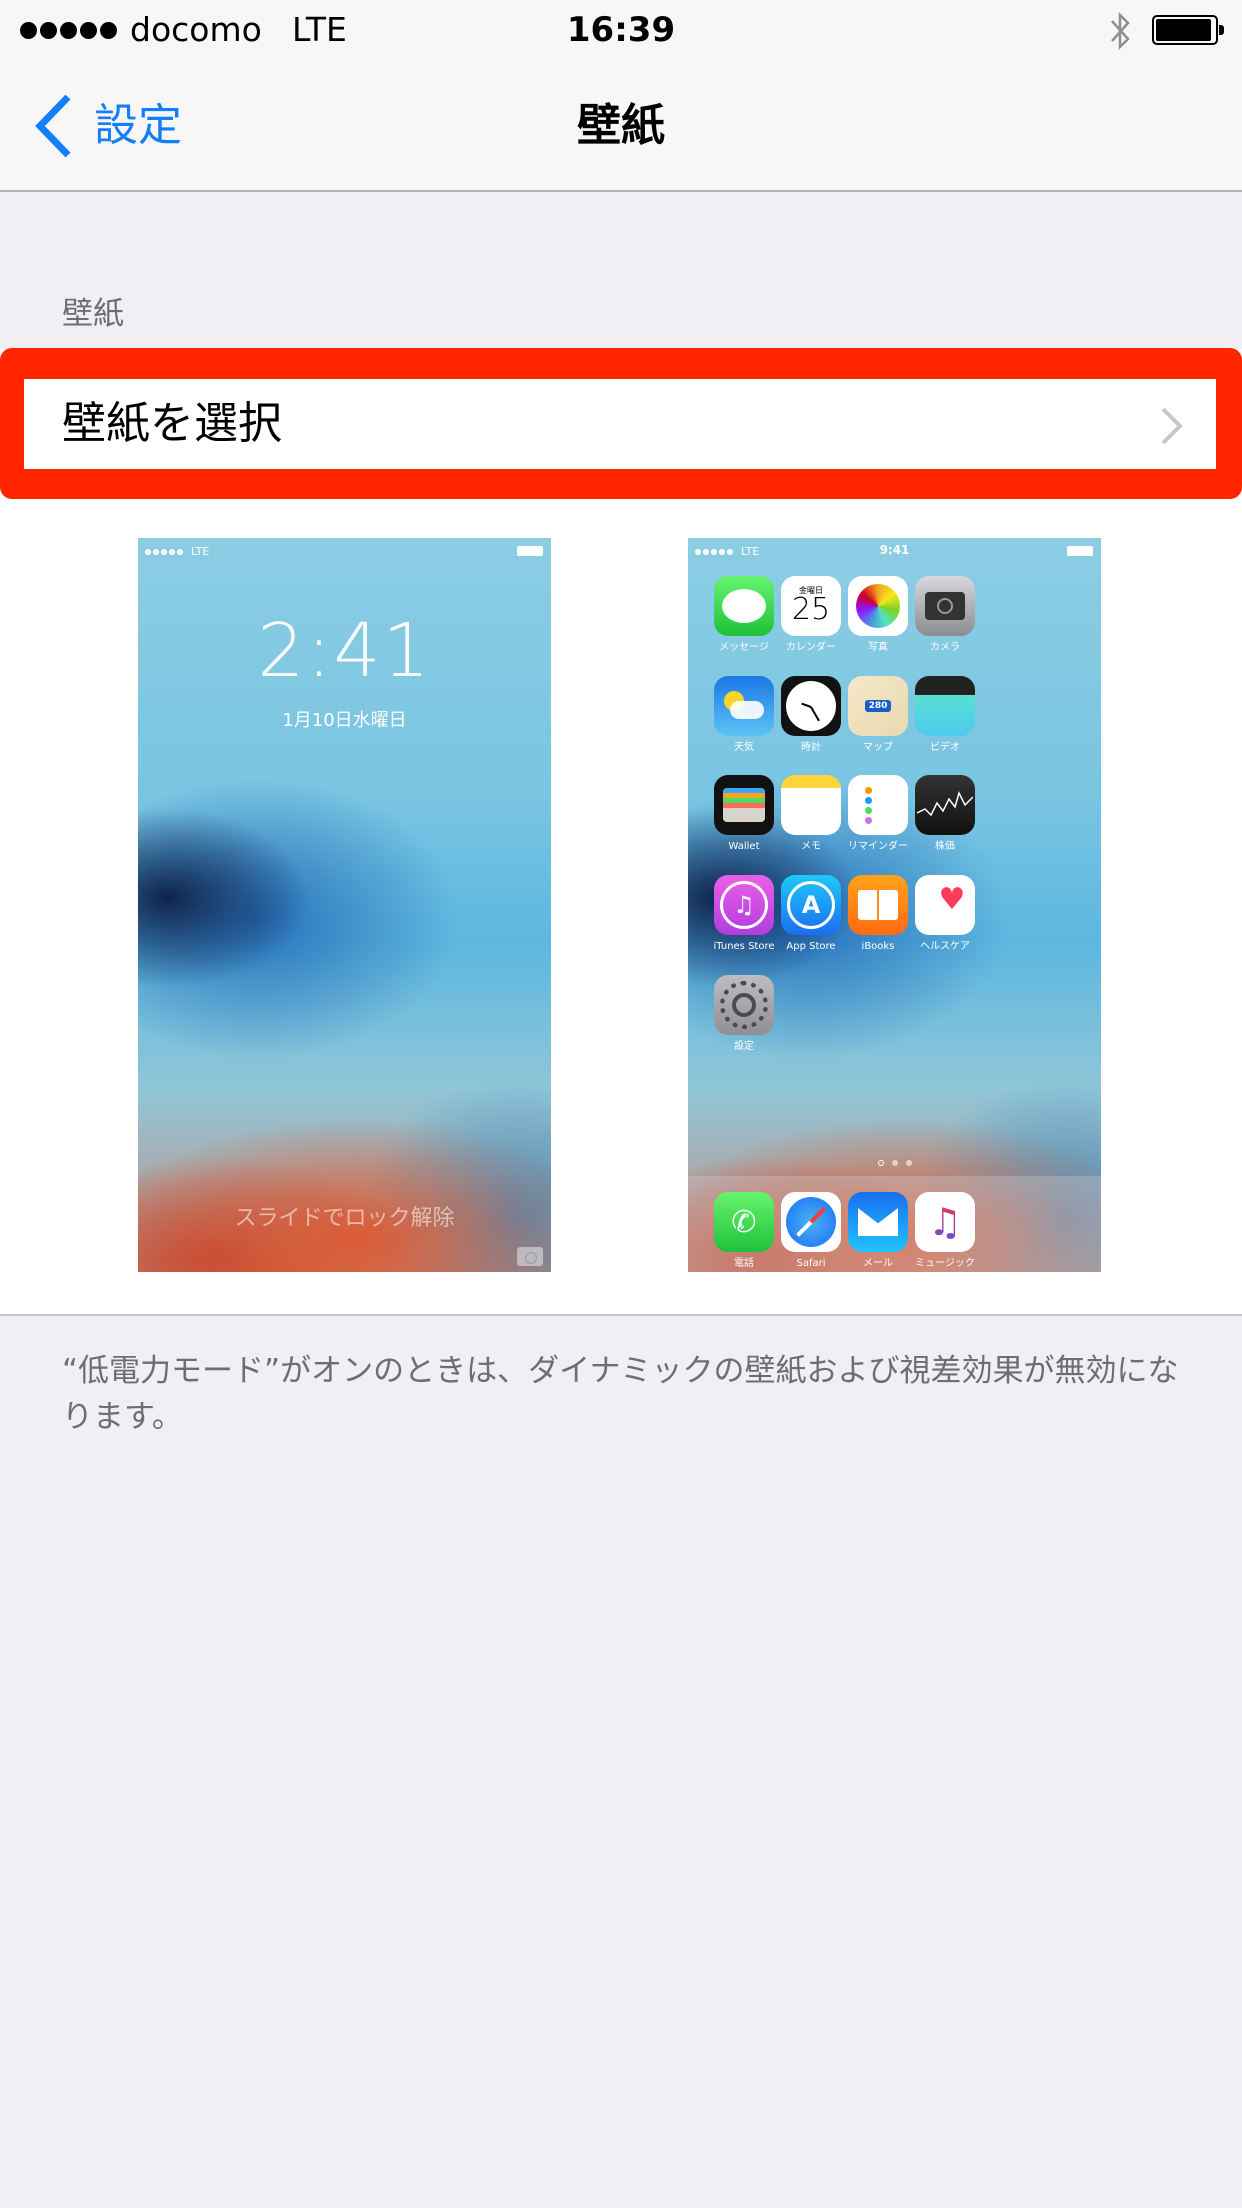  Describe the element at coordinates (878, 1222) in the screenshot. I see `mail-icon` at that location.